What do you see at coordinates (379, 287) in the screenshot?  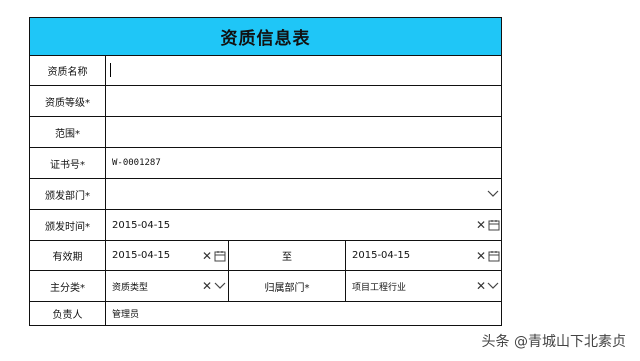 I see `department-value: 项目工程行业` at bounding box center [379, 287].